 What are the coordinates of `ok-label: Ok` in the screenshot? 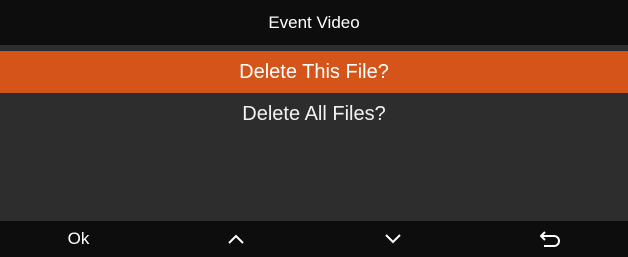 It's located at (78, 238).